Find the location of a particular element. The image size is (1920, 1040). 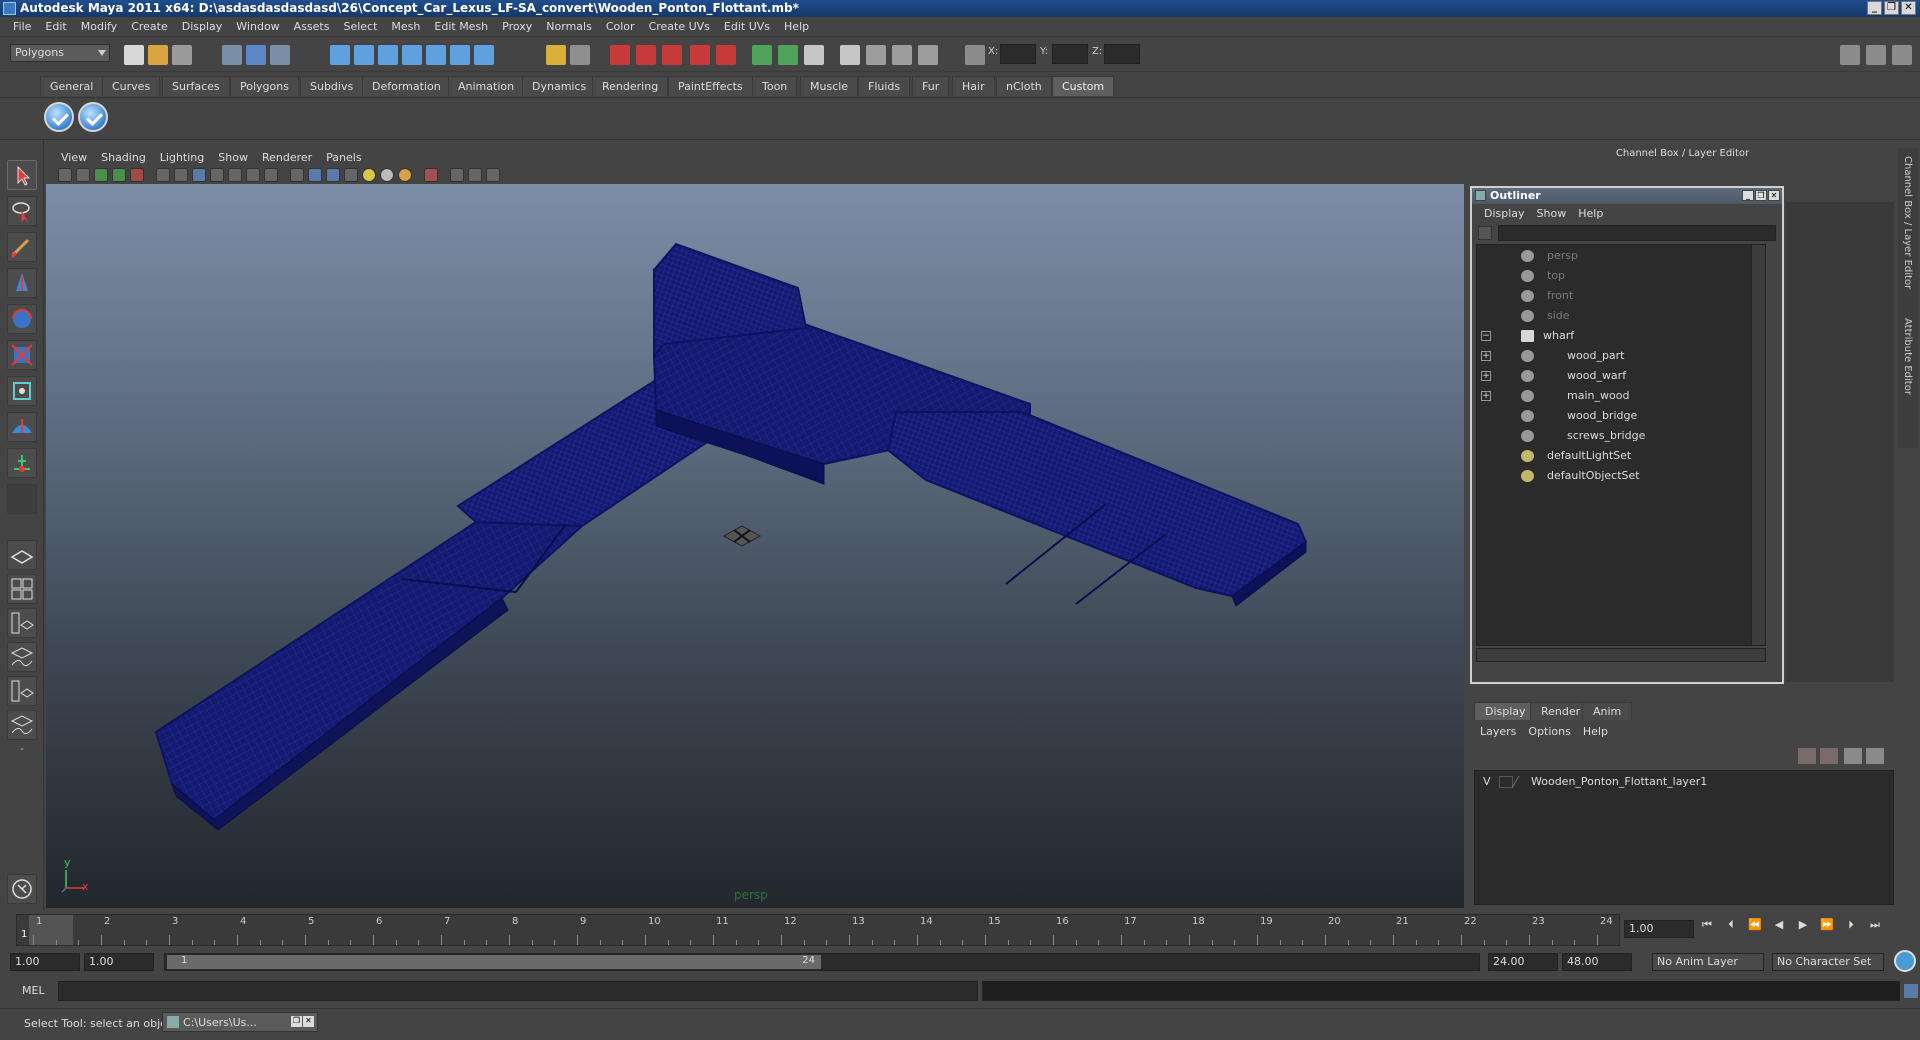

persp-graph-hypershade-layout-icon is located at coordinates (22, 725).